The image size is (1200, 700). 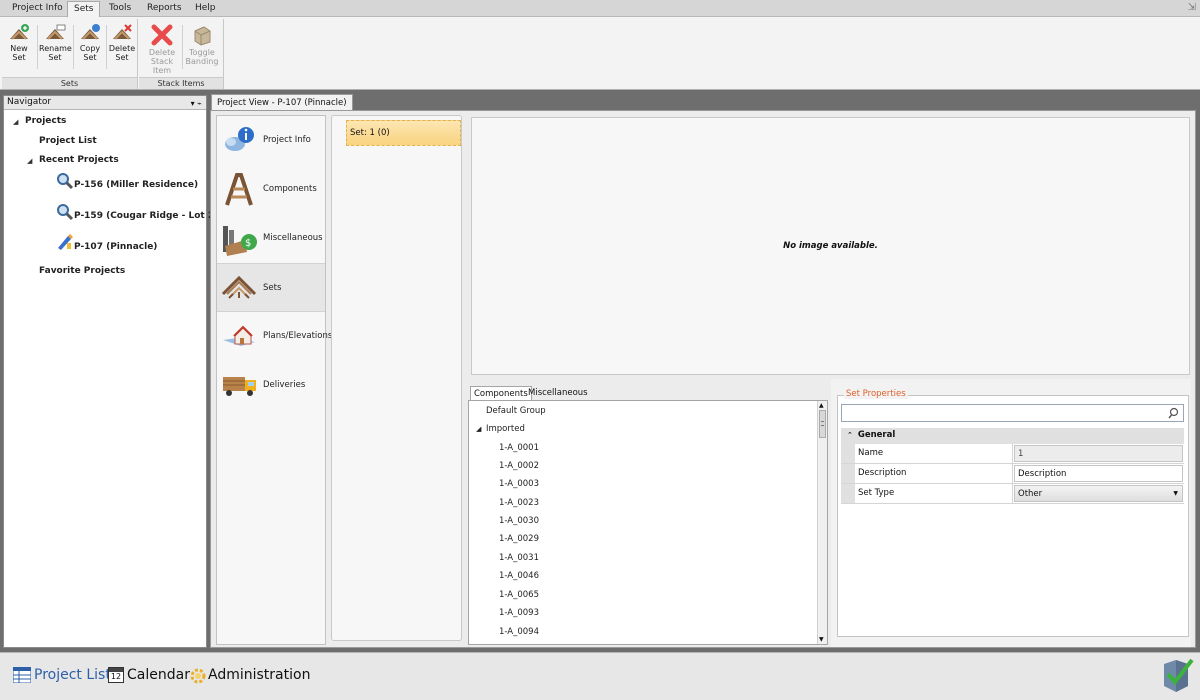 I want to click on scroll-down-icon: ▼, so click(x=821, y=639).